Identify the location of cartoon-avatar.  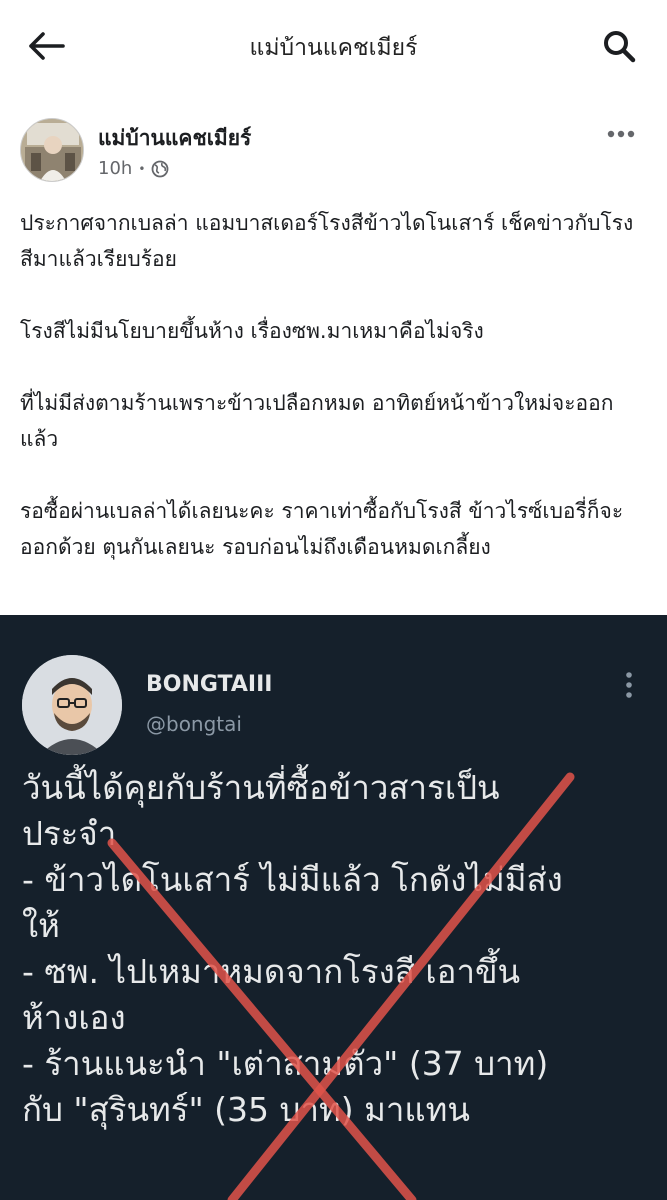
(72, 705).